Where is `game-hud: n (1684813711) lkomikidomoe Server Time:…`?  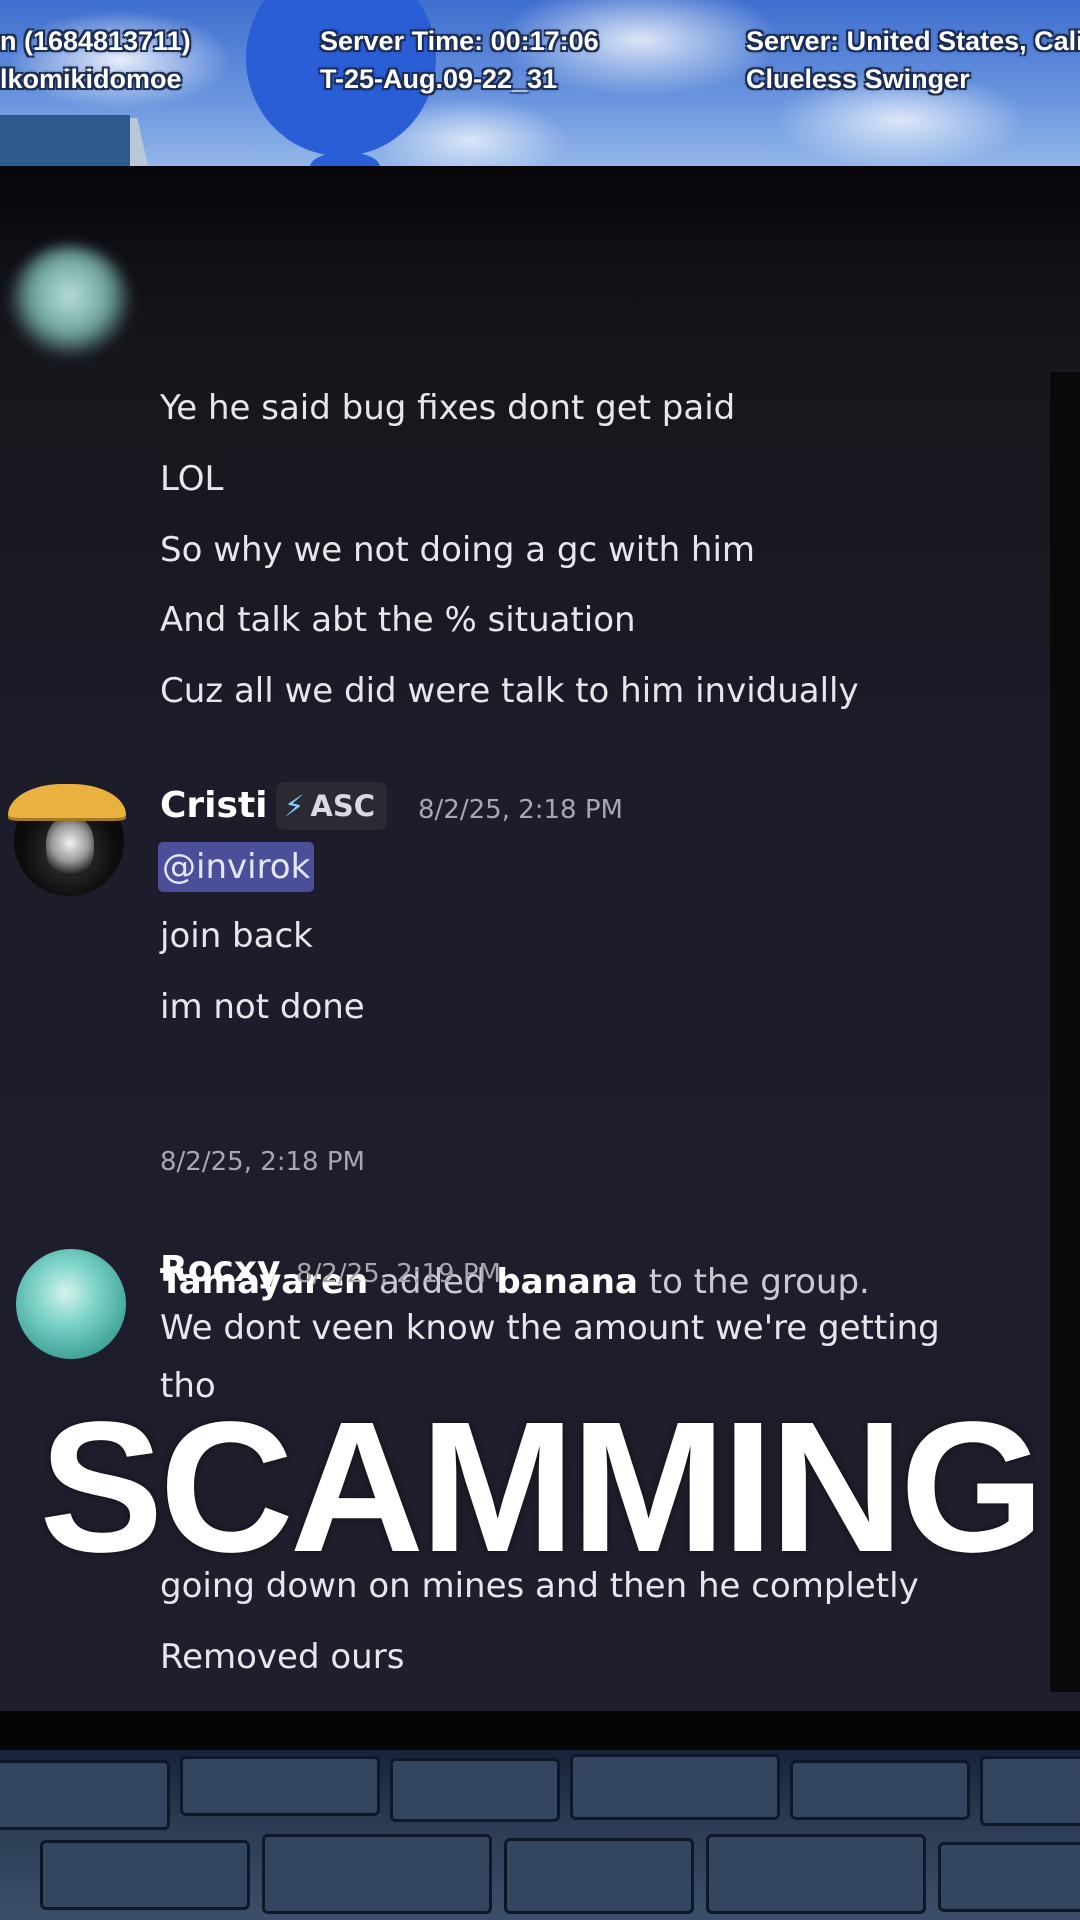 game-hud: n (1684813711) lkomikidomoe Server Time:… is located at coordinates (540, 83).